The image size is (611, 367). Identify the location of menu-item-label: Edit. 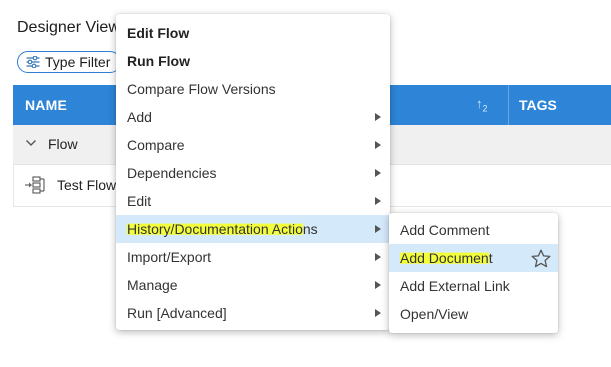
(139, 201).